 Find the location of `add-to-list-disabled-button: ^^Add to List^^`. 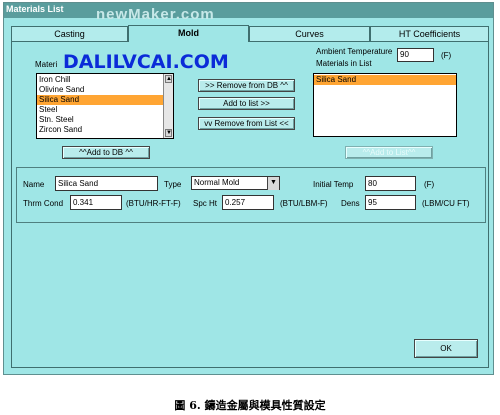

add-to-list-disabled-button: ^^Add to List^^ is located at coordinates (389, 152).